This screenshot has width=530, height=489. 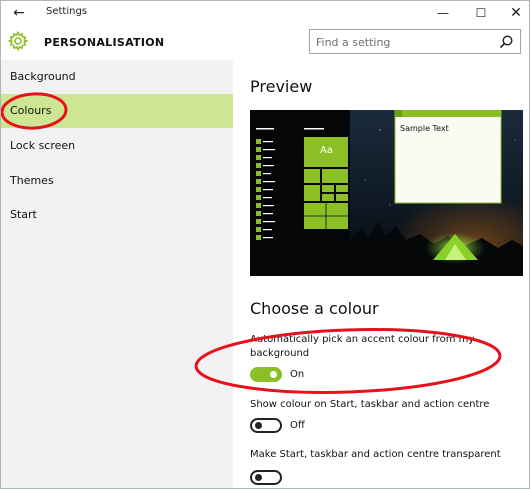 What do you see at coordinates (516, 13) in the screenshot?
I see `close-button: ✕` at bounding box center [516, 13].